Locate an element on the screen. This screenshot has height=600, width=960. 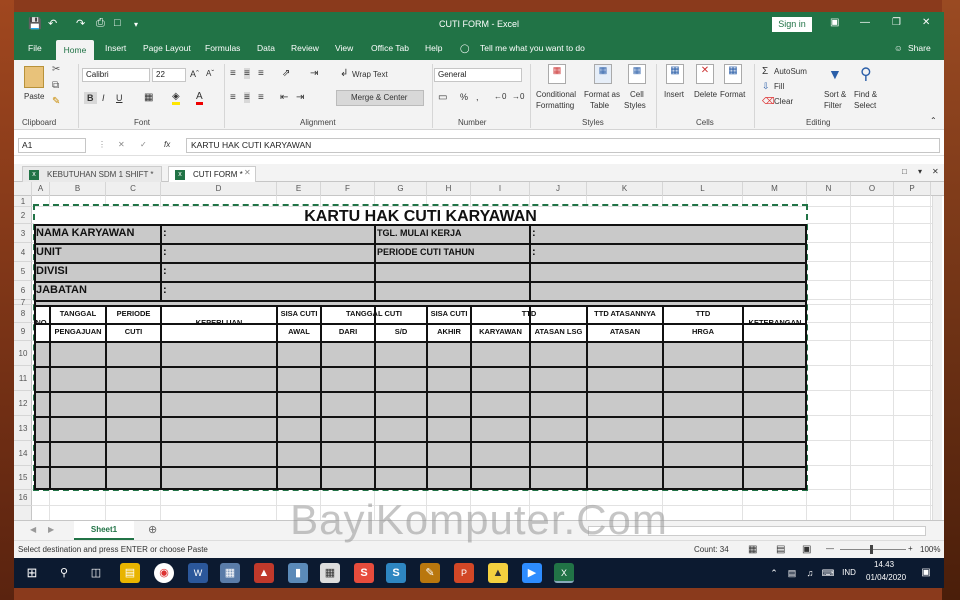
tab-view: View is located at coordinates (344, 48).